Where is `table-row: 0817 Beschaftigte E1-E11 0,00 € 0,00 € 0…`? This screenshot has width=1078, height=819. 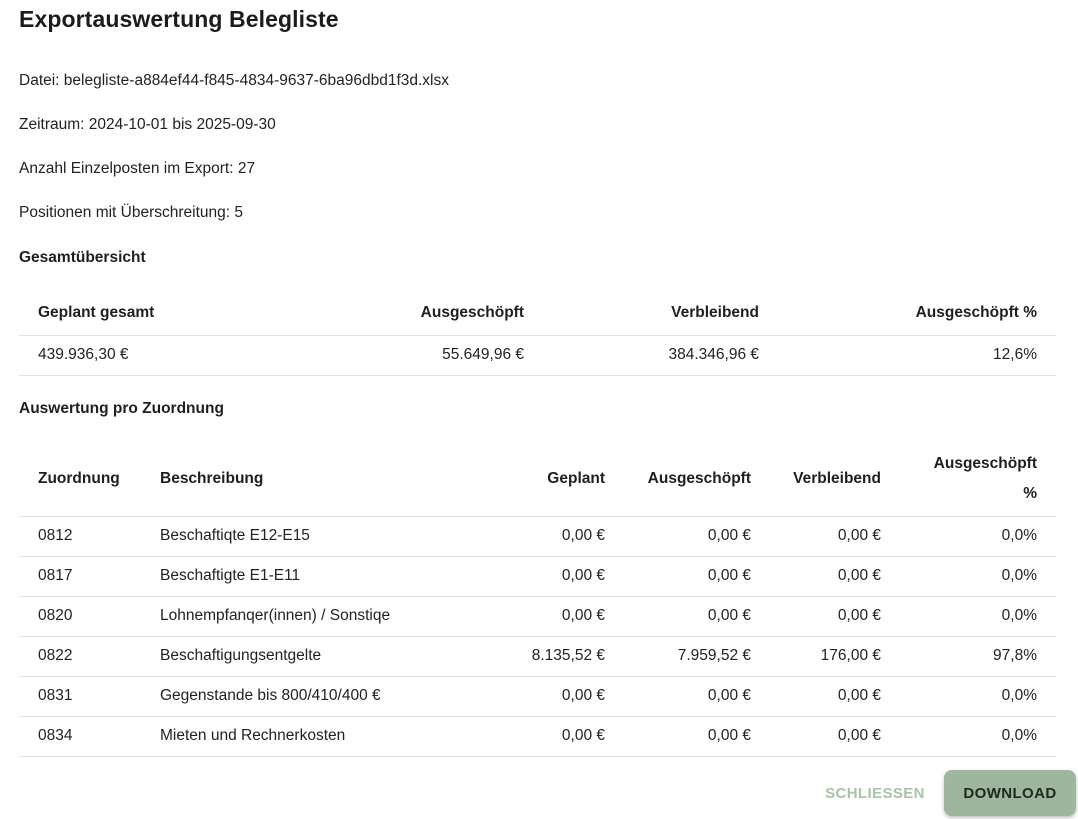
table-row: 0817 Beschaftigte E1-E11 0,00 € 0,00 € 0… is located at coordinates (537, 575).